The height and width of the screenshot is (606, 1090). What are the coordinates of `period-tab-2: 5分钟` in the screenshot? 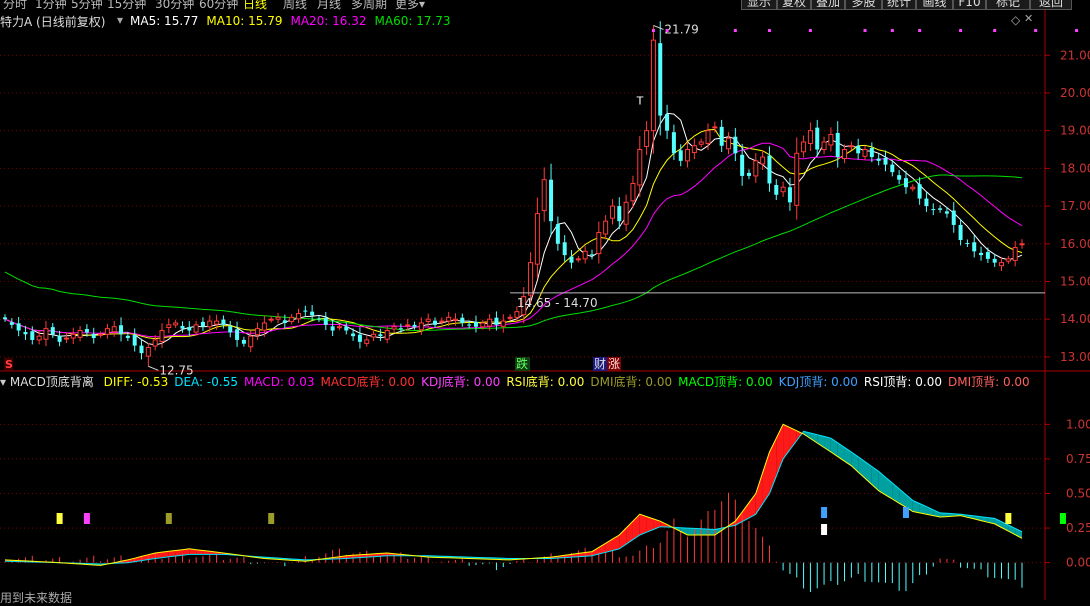 It's located at (87, 5).